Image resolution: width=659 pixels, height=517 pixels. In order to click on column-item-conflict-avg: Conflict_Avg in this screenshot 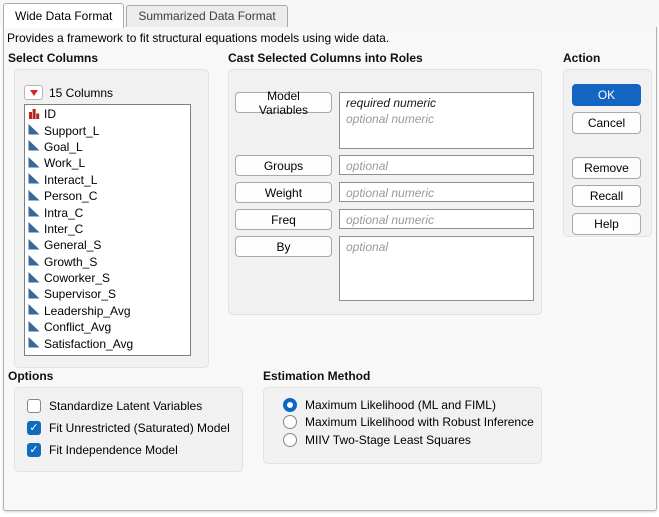, I will do `click(107, 327)`.